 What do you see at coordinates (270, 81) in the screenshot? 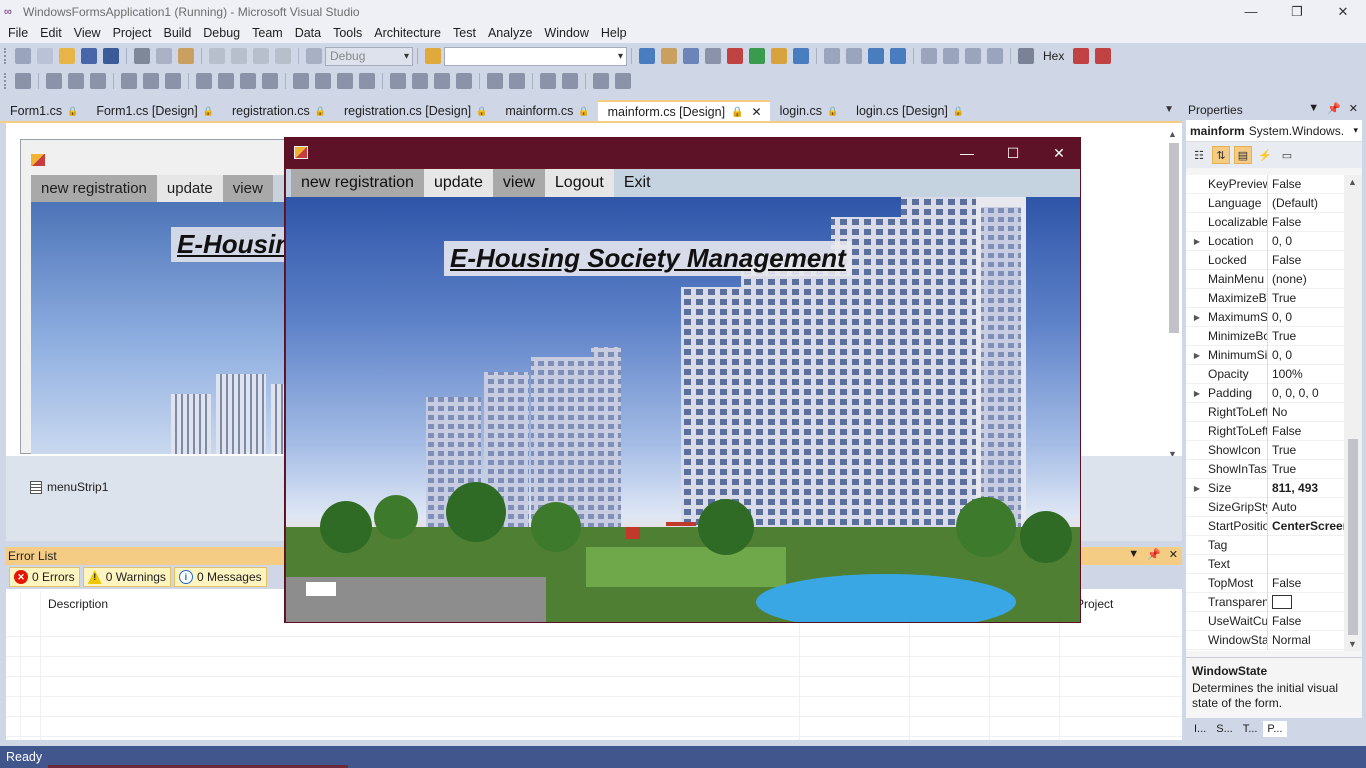
I see `size-to-grid-icon` at bounding box center [270, 81].